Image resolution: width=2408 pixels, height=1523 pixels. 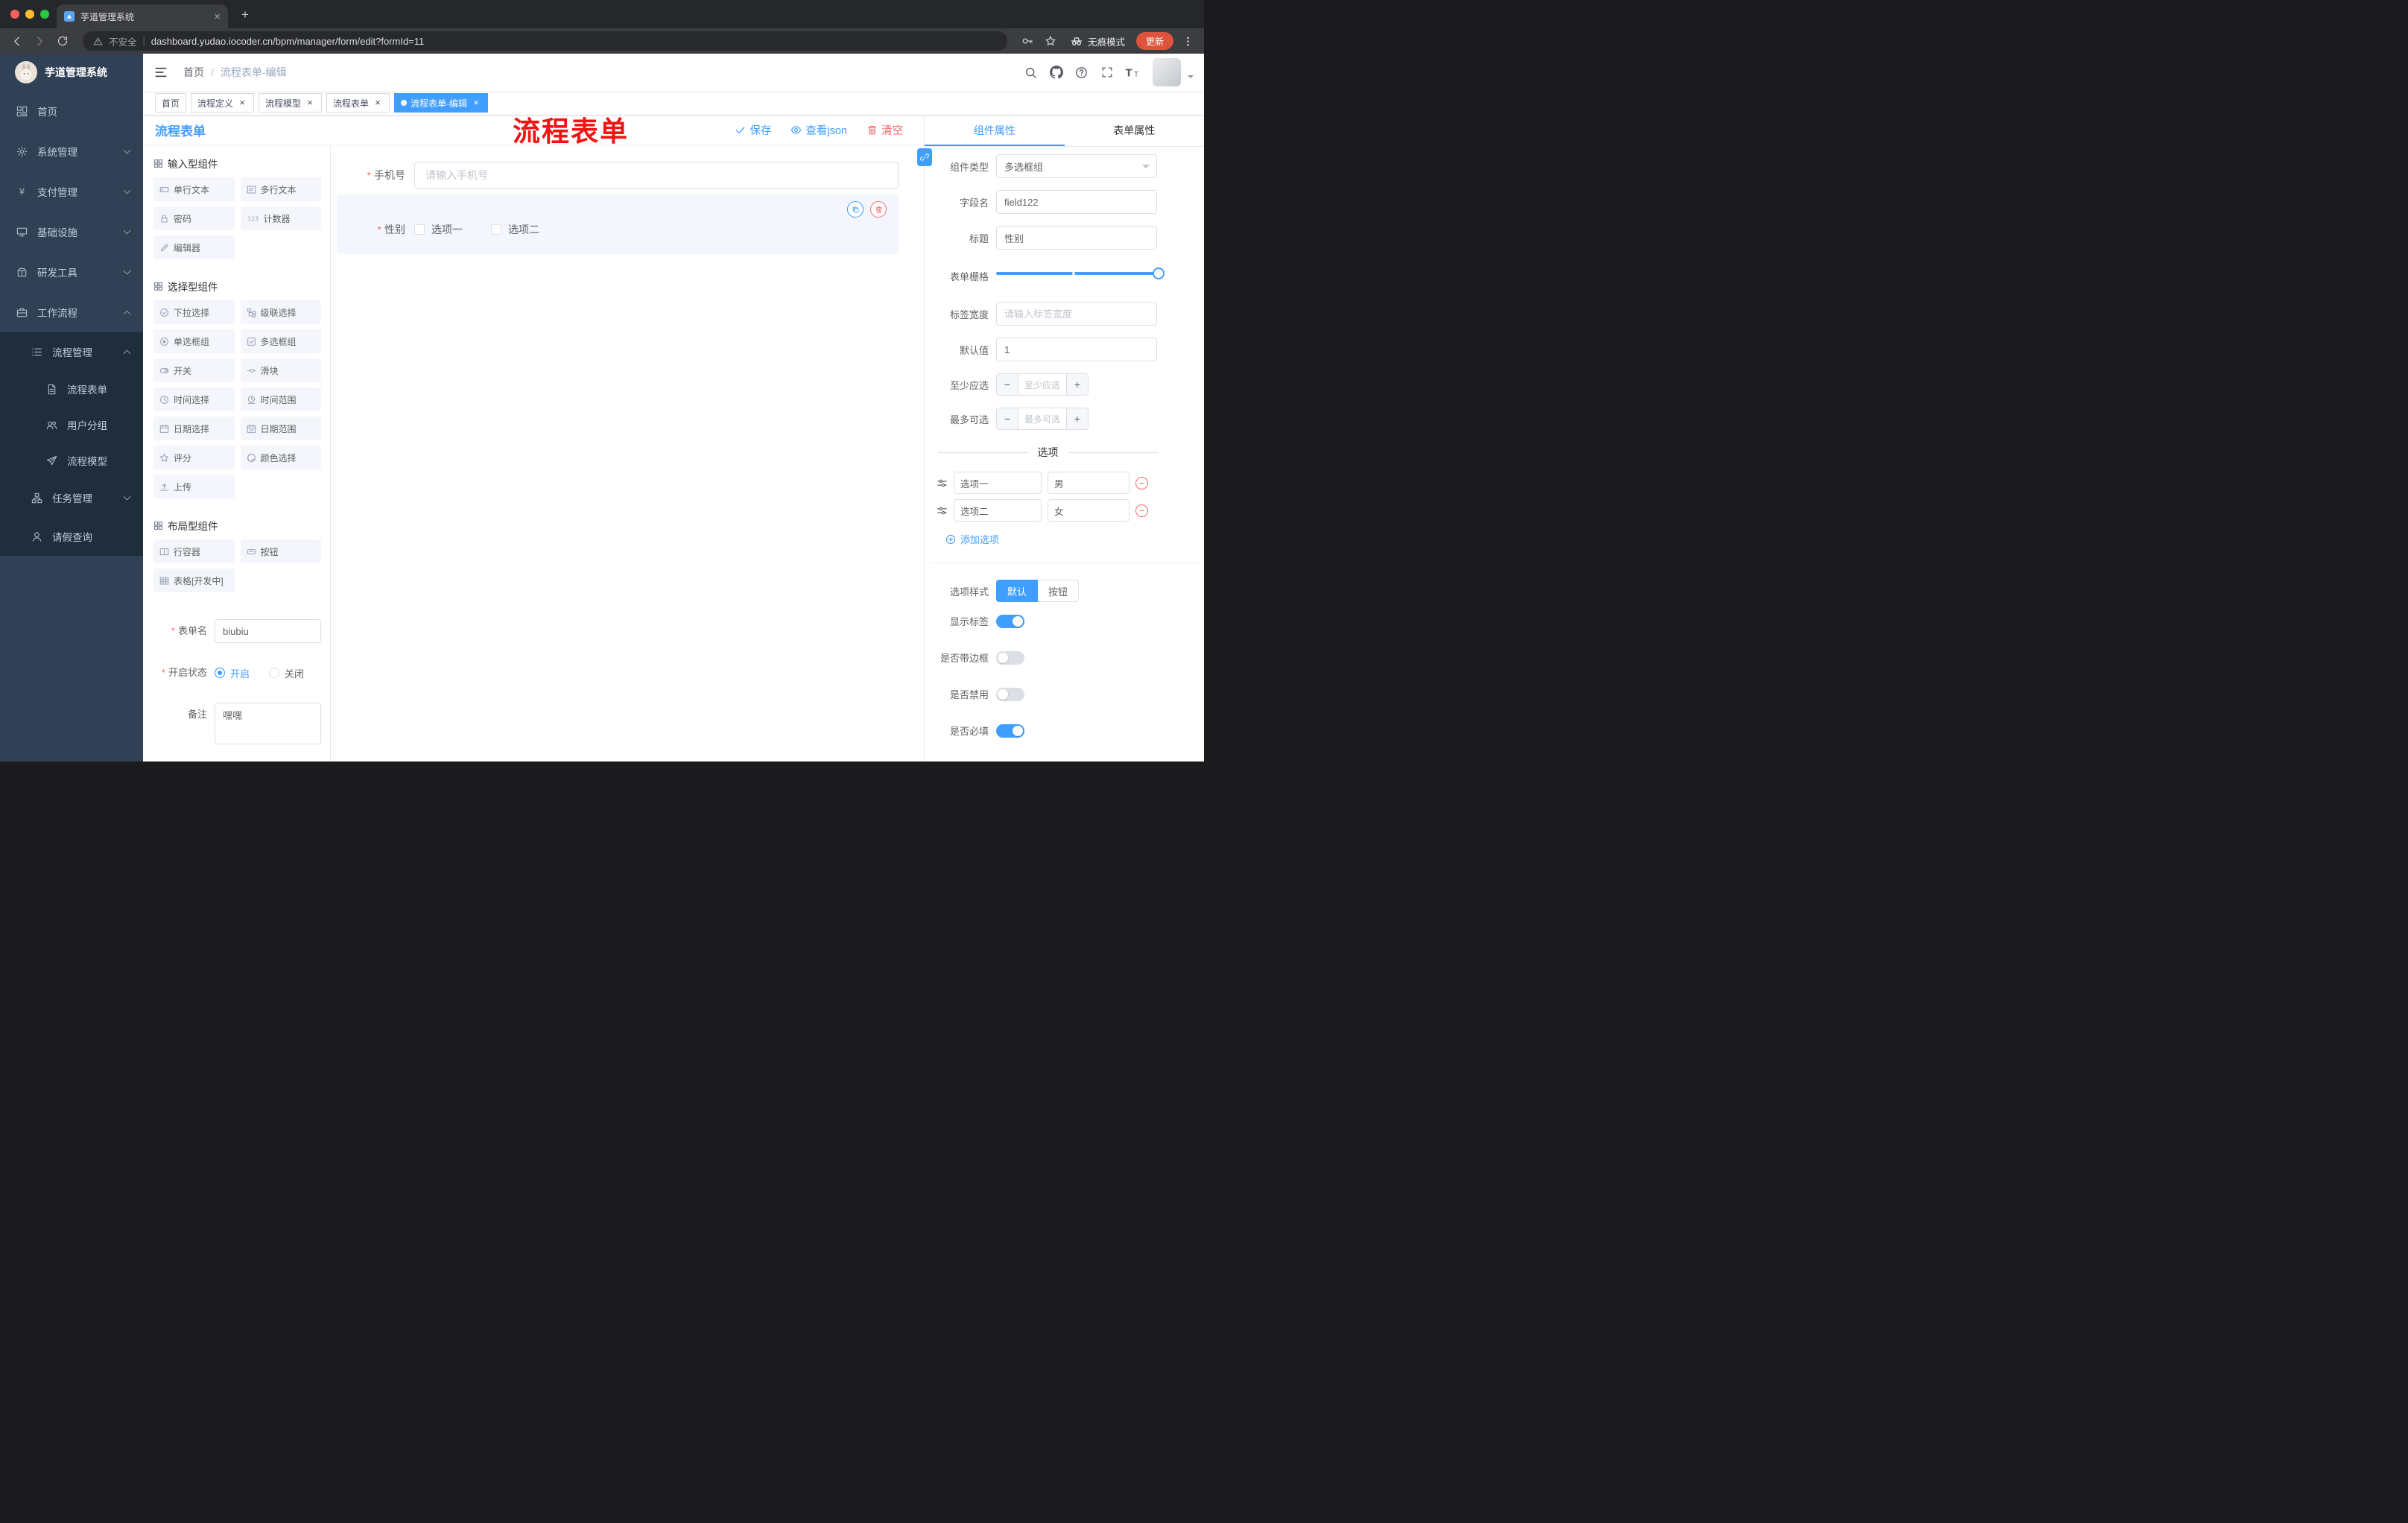 I want to click on browser-tab: 芋道管理系统 ×, so click(x=142, y=16).